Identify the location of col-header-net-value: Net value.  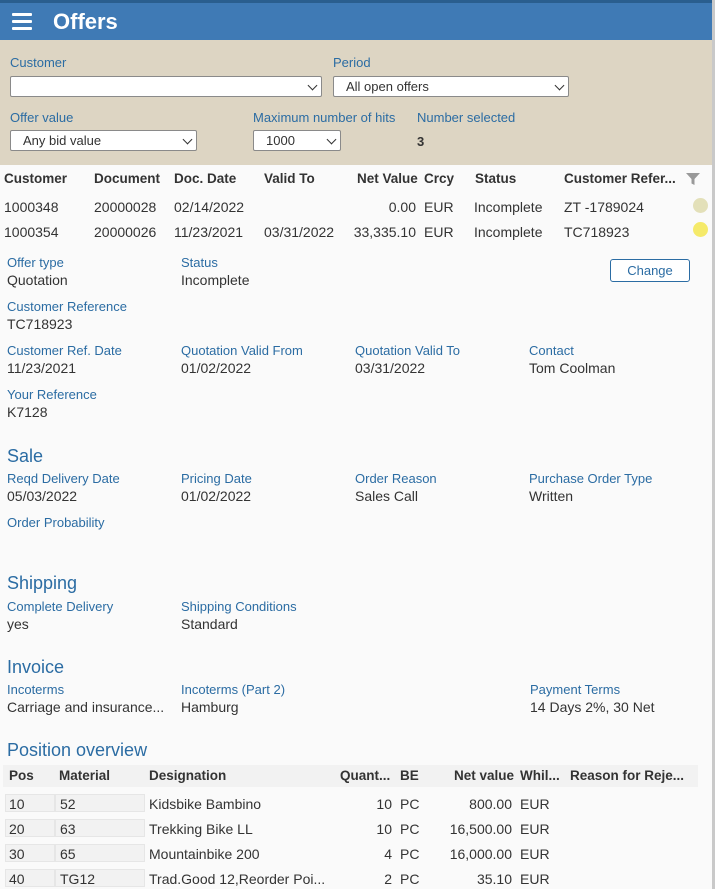
(484, 775).